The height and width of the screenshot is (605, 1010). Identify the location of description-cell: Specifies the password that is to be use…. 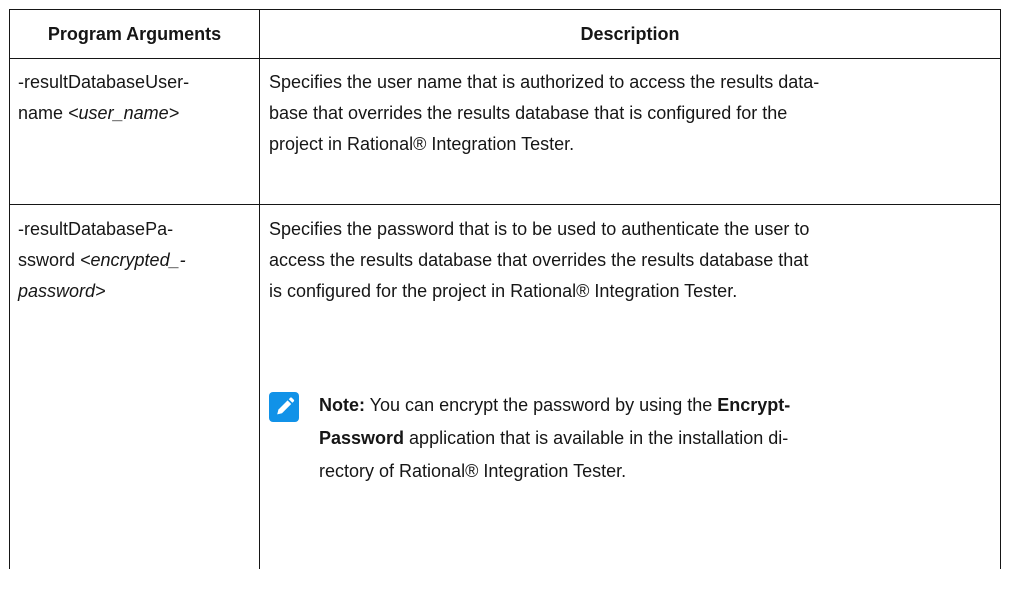
(629, 260).